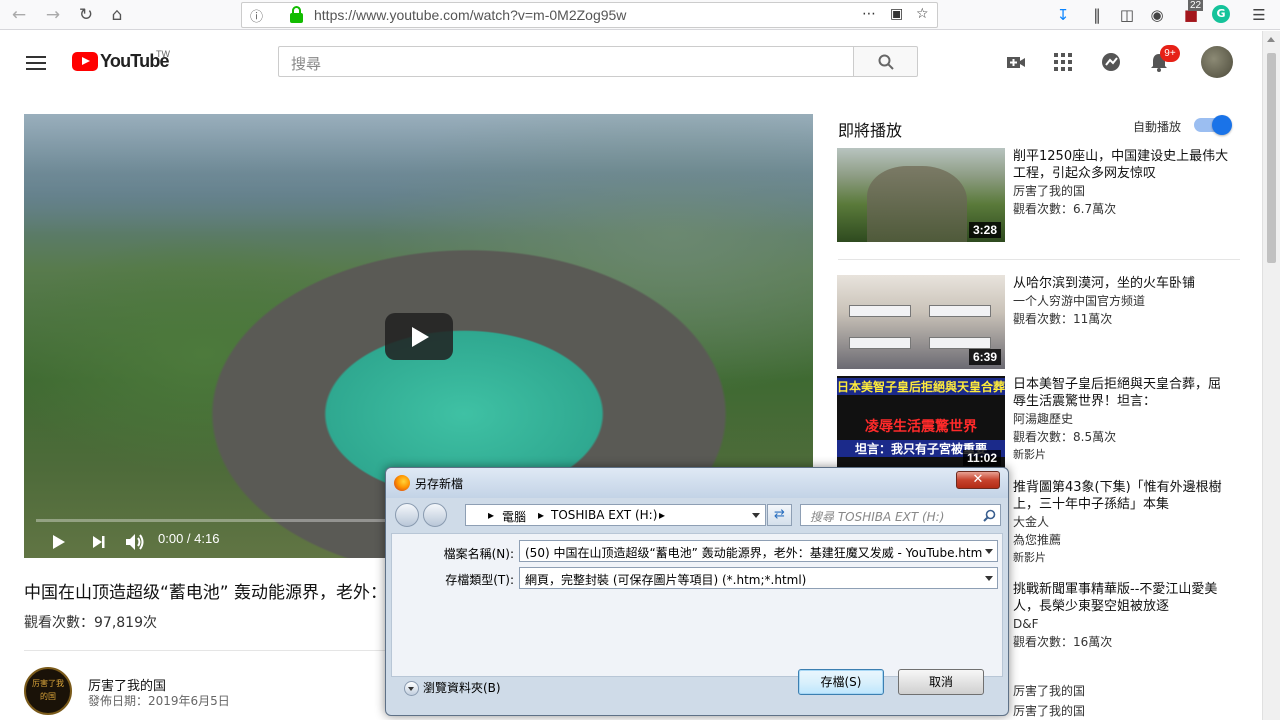  What do you see at coordinates (1127, 15) in the screenshot?
I see `sidebar-icon: ◫` at bounding box center [1127, 15].